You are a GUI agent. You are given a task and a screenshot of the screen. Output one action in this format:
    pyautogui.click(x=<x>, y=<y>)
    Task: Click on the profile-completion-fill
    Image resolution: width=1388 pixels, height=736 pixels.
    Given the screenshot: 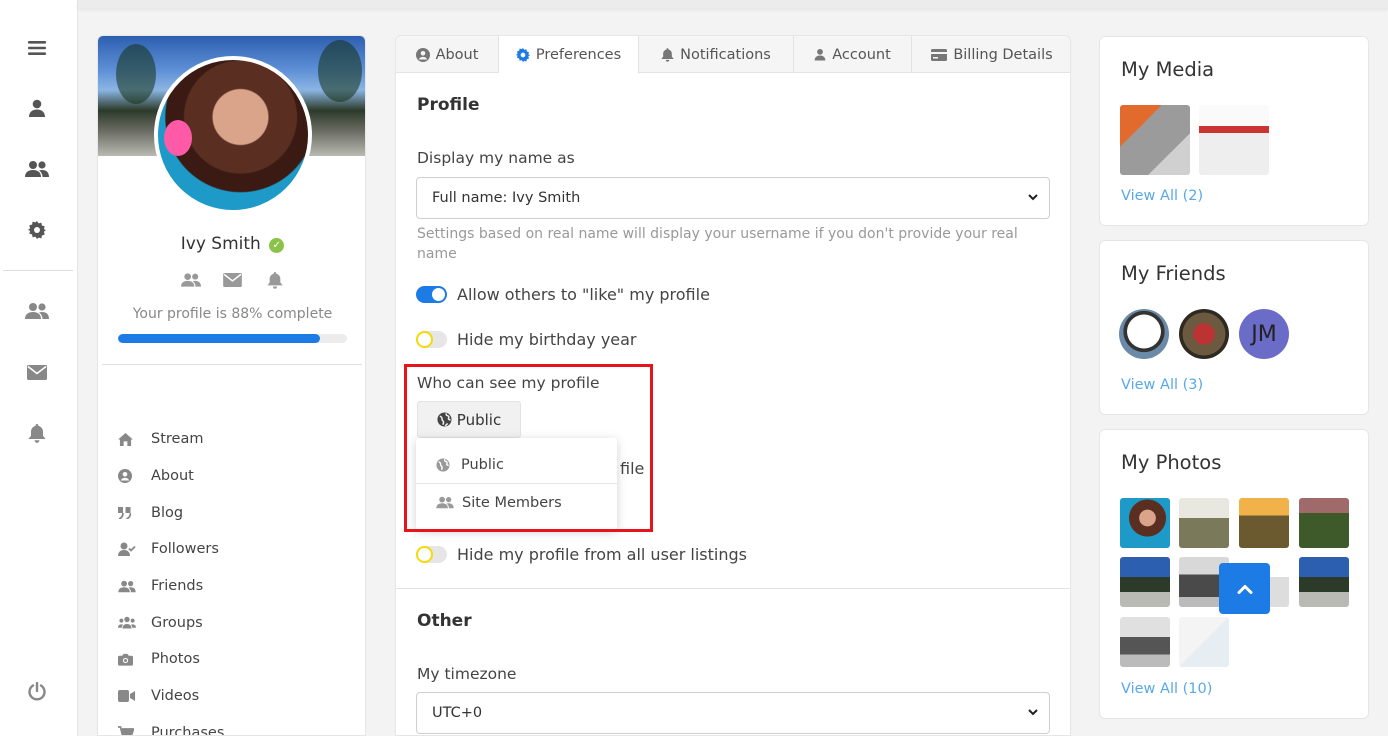 What is the action you would take?
    pyautogui.click(x=219, y=338)
    